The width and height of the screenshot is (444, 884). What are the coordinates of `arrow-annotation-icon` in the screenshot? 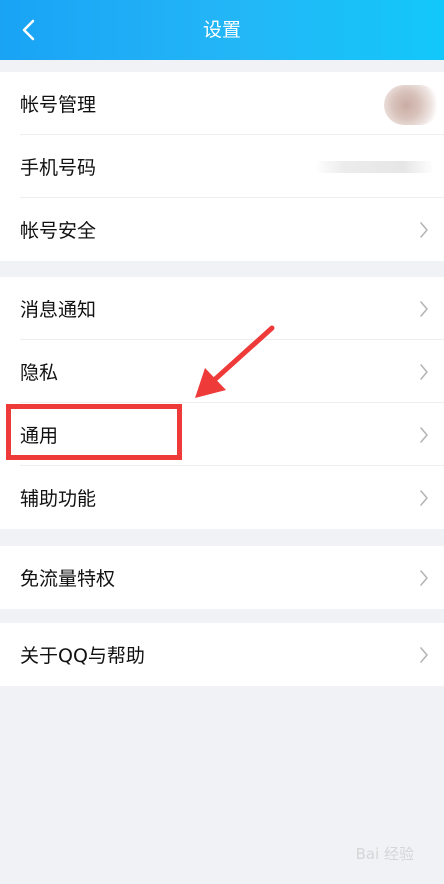 It's located at (235, 361).